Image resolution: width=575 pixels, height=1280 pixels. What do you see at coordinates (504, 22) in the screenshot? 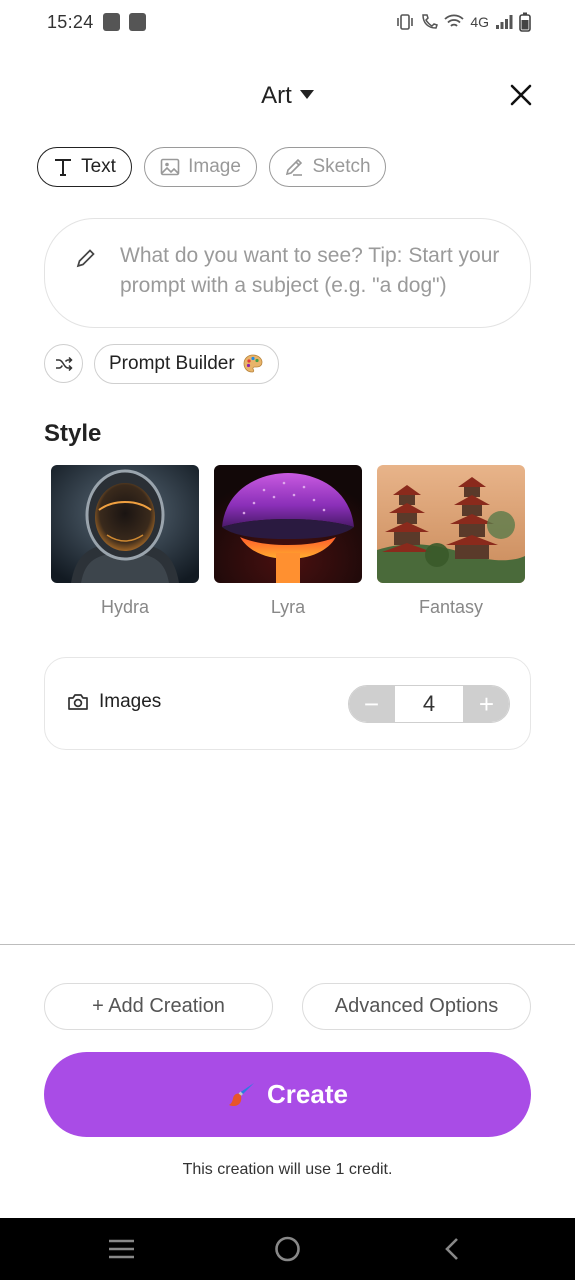
I see `signal-icon` at bounding box center [504, 22].